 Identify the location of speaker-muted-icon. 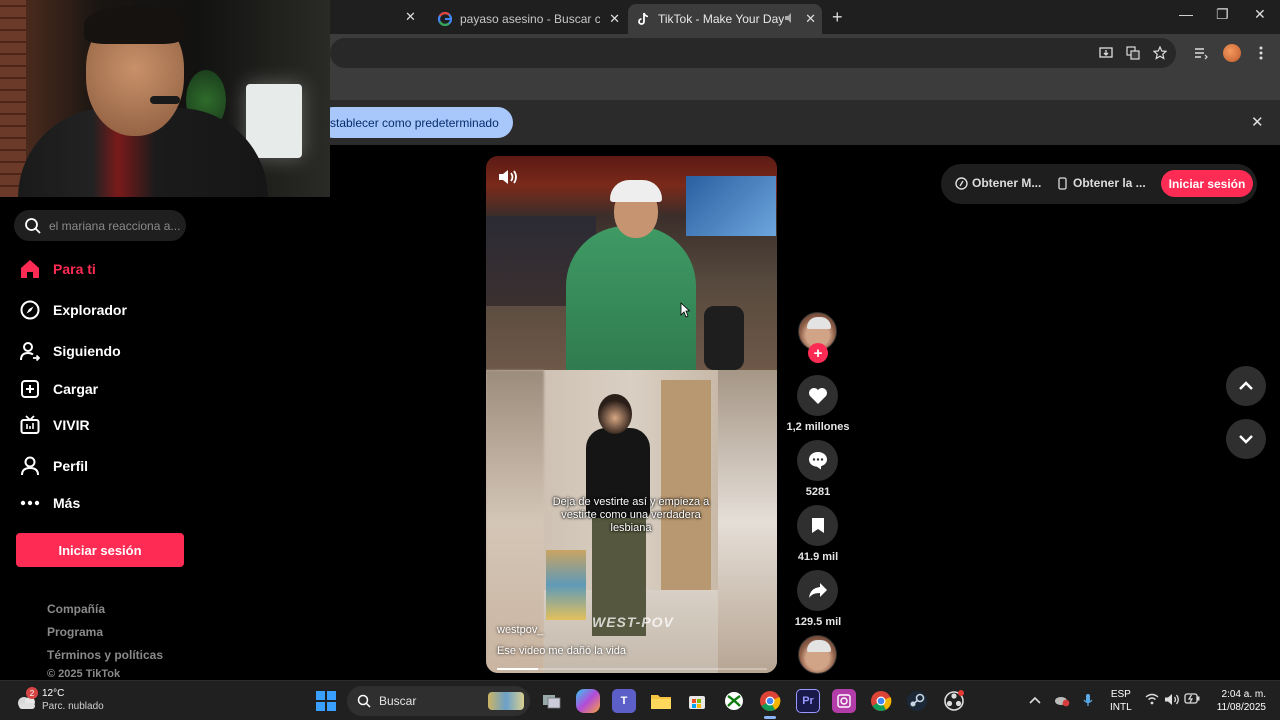
(790, 19).